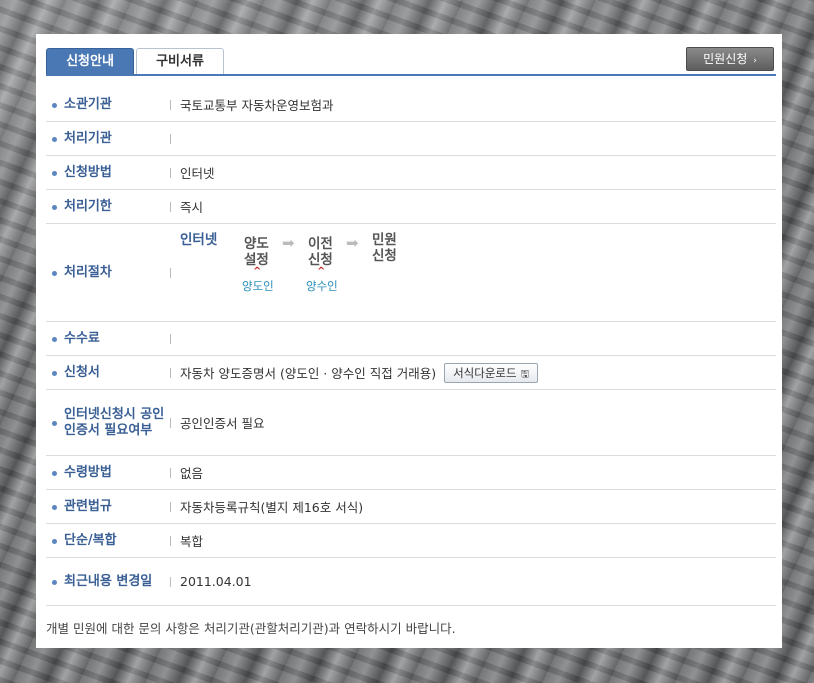  Describe the element at coordinates (88, 506) in the screenshot. I see `row-label: 관련법규` at that location.